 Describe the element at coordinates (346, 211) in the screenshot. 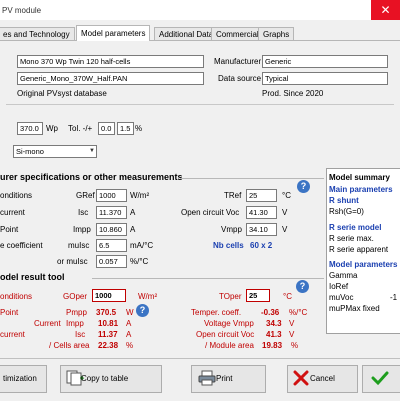

I see `summary-rsh0: Rsh(G=0)` at that location.